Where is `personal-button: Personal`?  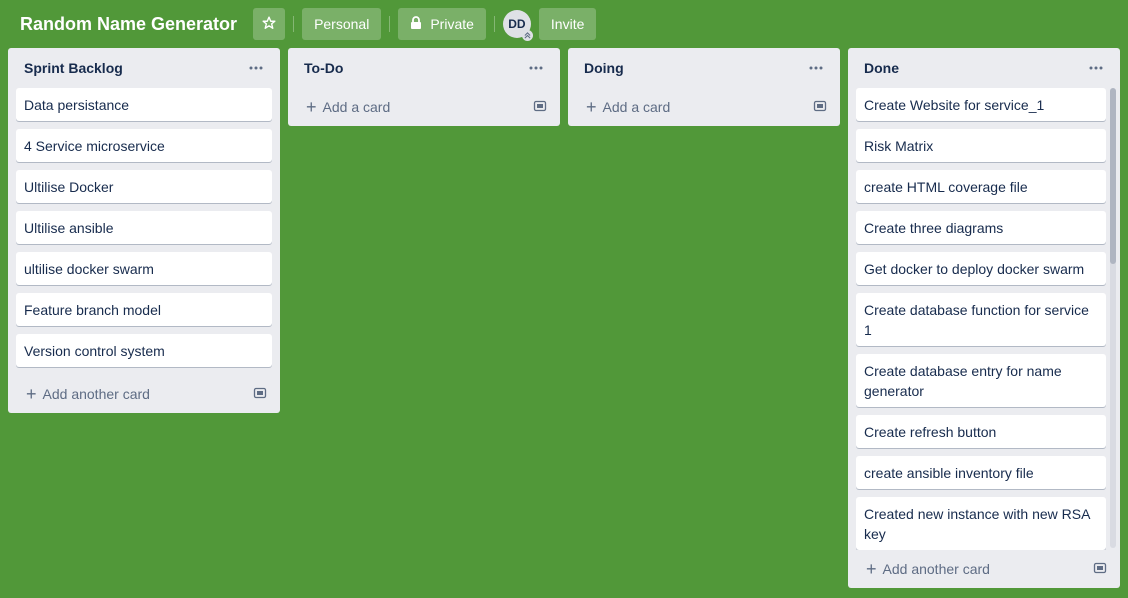
personal-button: Personal is located at coordinates (342, 24).